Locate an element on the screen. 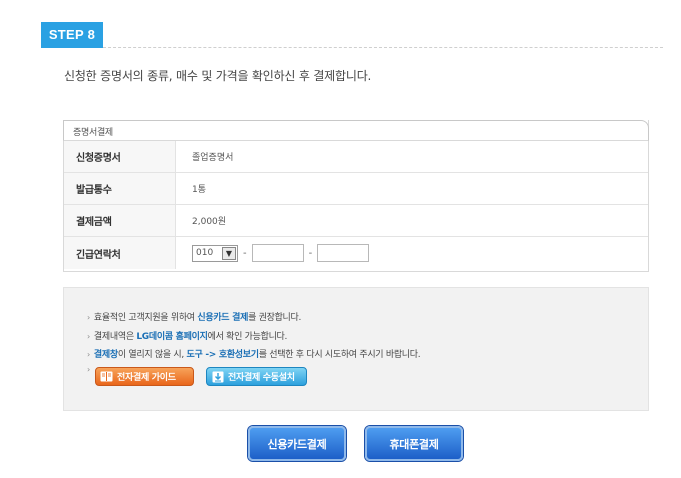 This screenshot has width=681, height=478. book-icon is located at coordinates (106, 377).